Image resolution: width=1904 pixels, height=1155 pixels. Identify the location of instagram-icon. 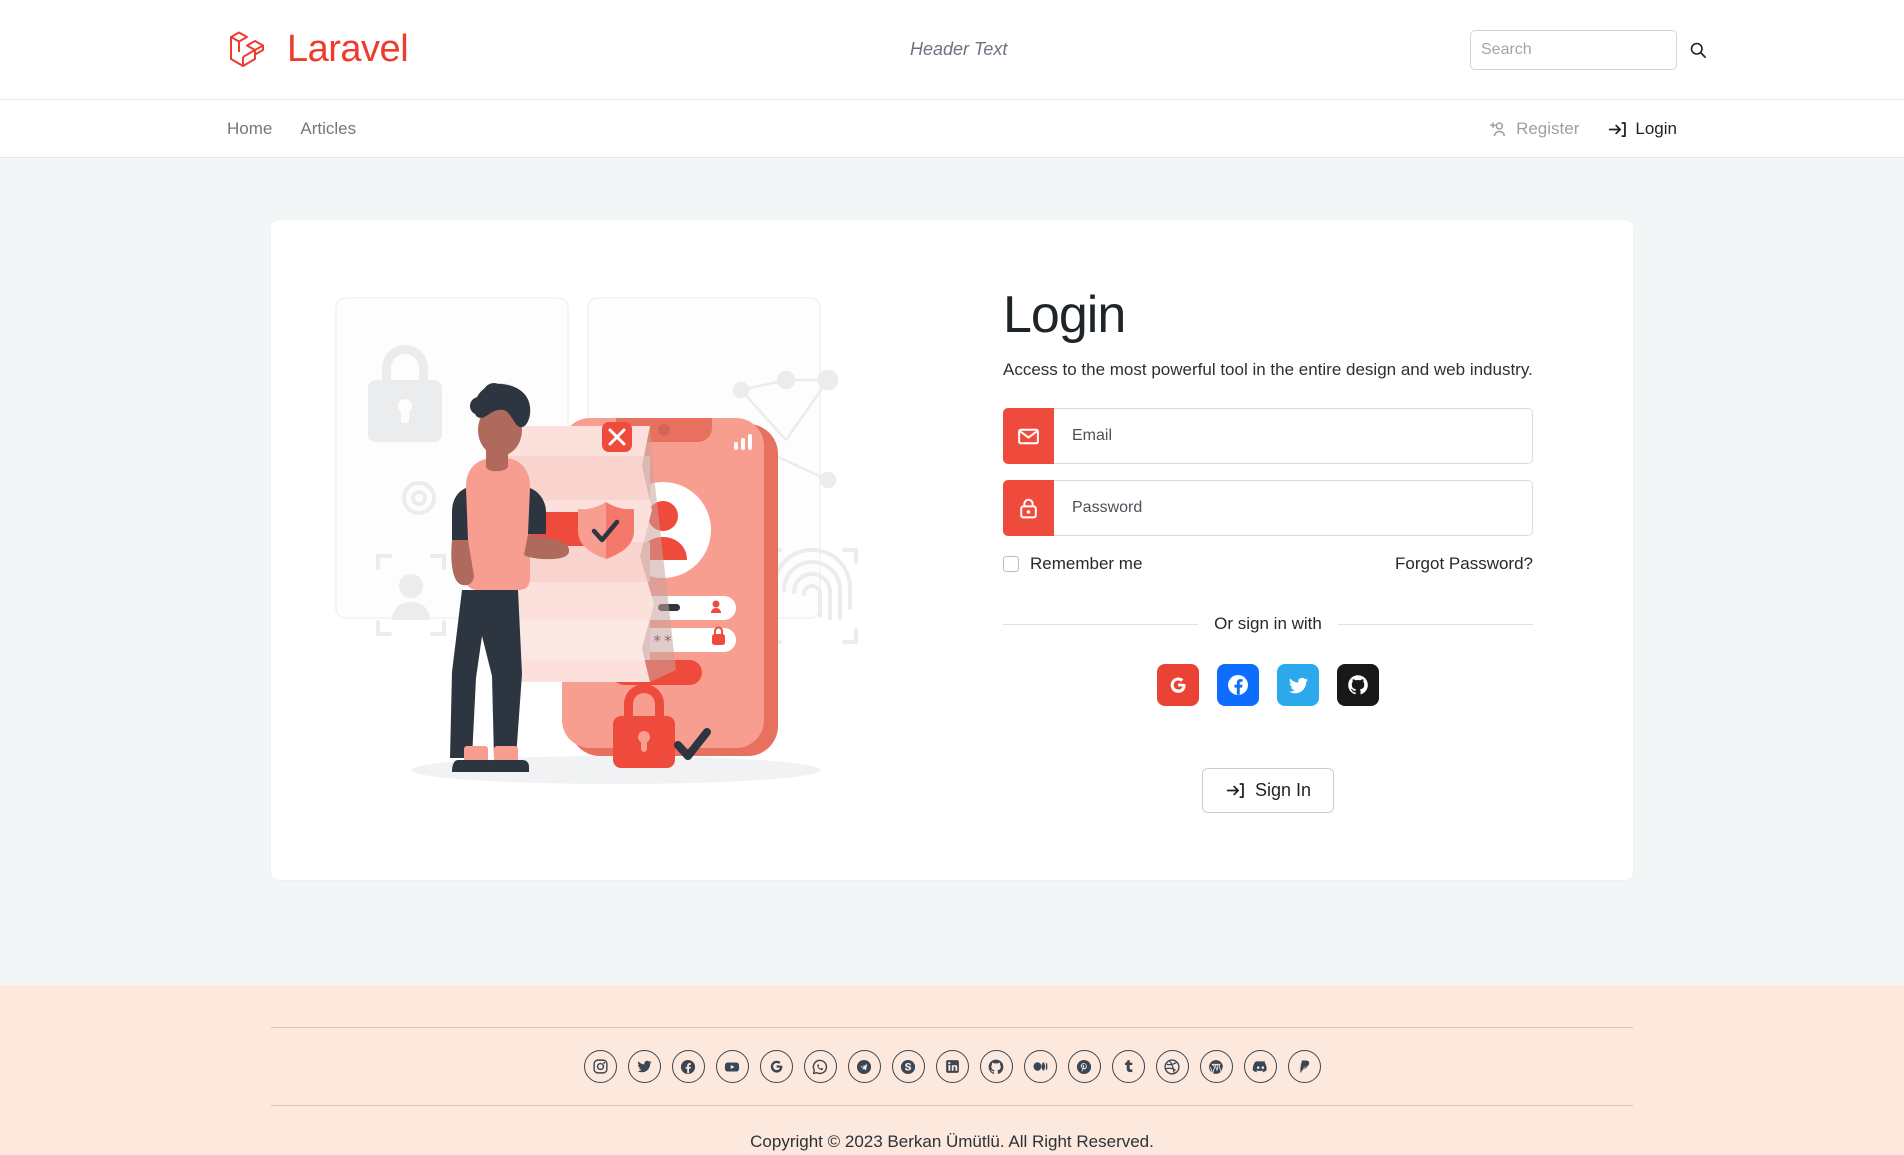
(600, 1066).